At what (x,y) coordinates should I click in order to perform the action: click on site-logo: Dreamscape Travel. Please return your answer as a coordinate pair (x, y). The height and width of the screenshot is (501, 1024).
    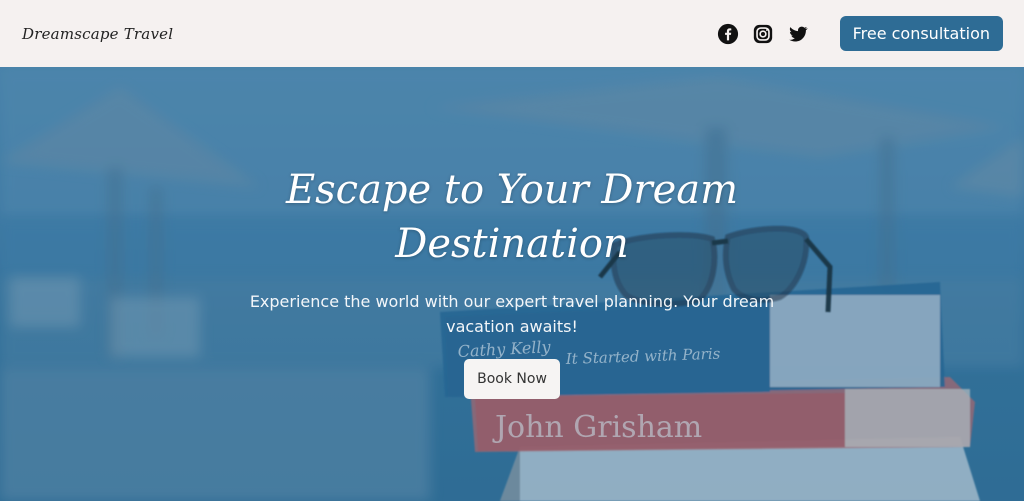
    Looking at the image, I should click on (97, 34).